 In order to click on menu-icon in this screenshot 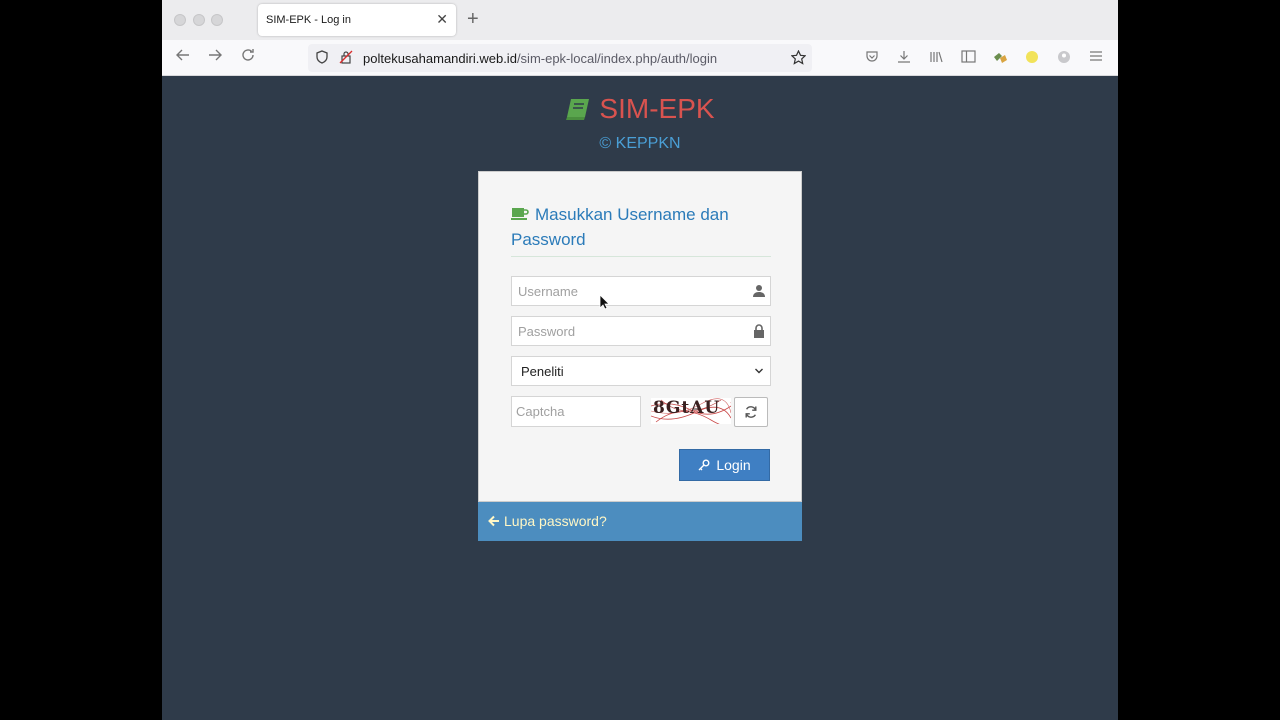, I will do `click(1096, 58)`.